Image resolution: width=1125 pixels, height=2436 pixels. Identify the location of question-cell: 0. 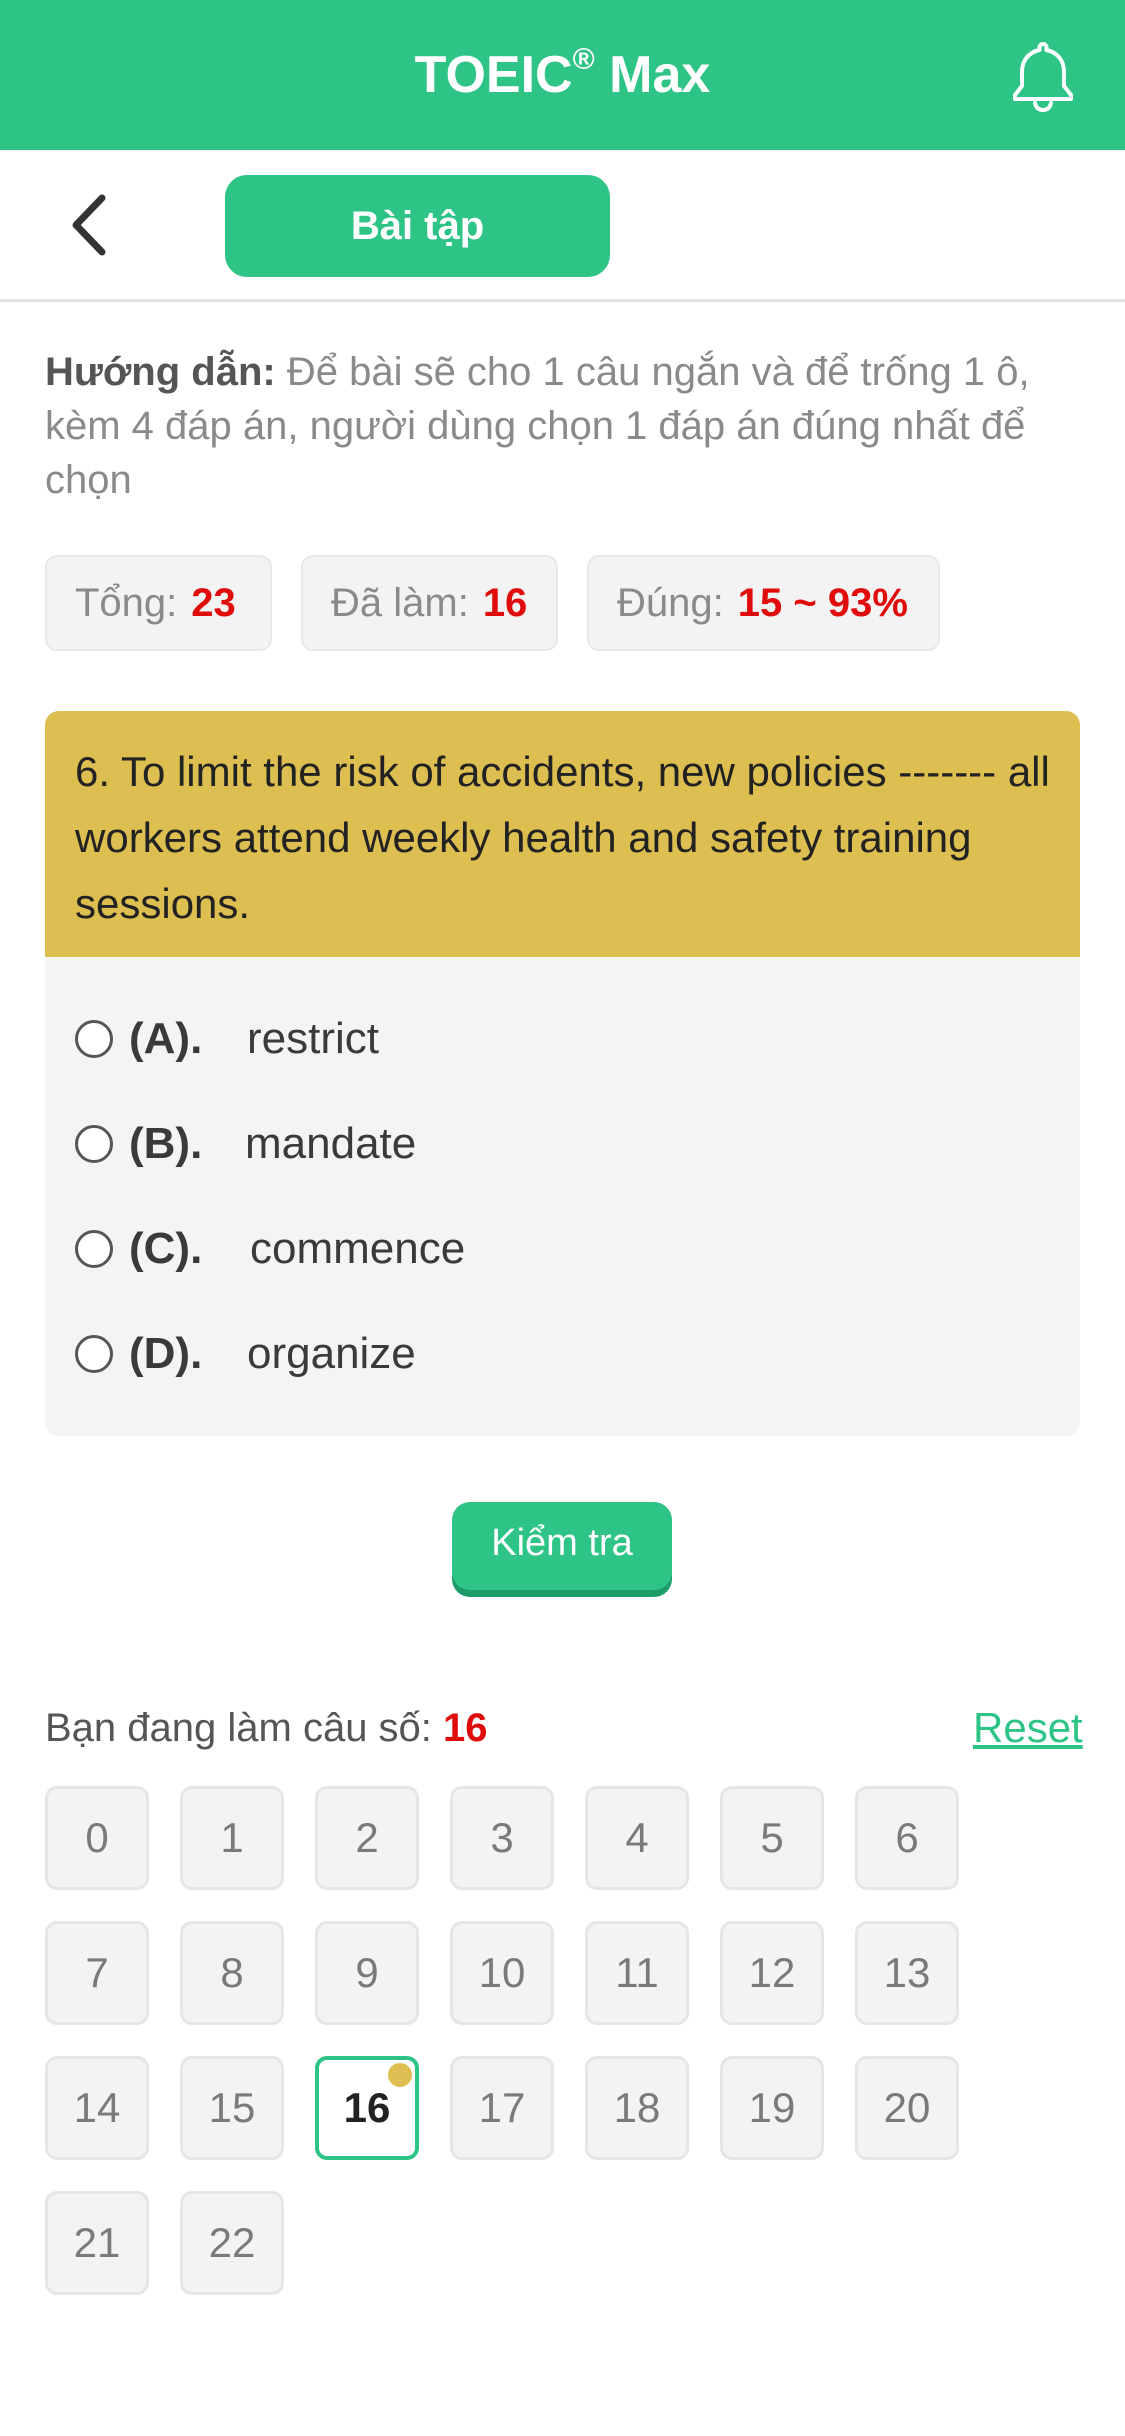
(97, 1838).